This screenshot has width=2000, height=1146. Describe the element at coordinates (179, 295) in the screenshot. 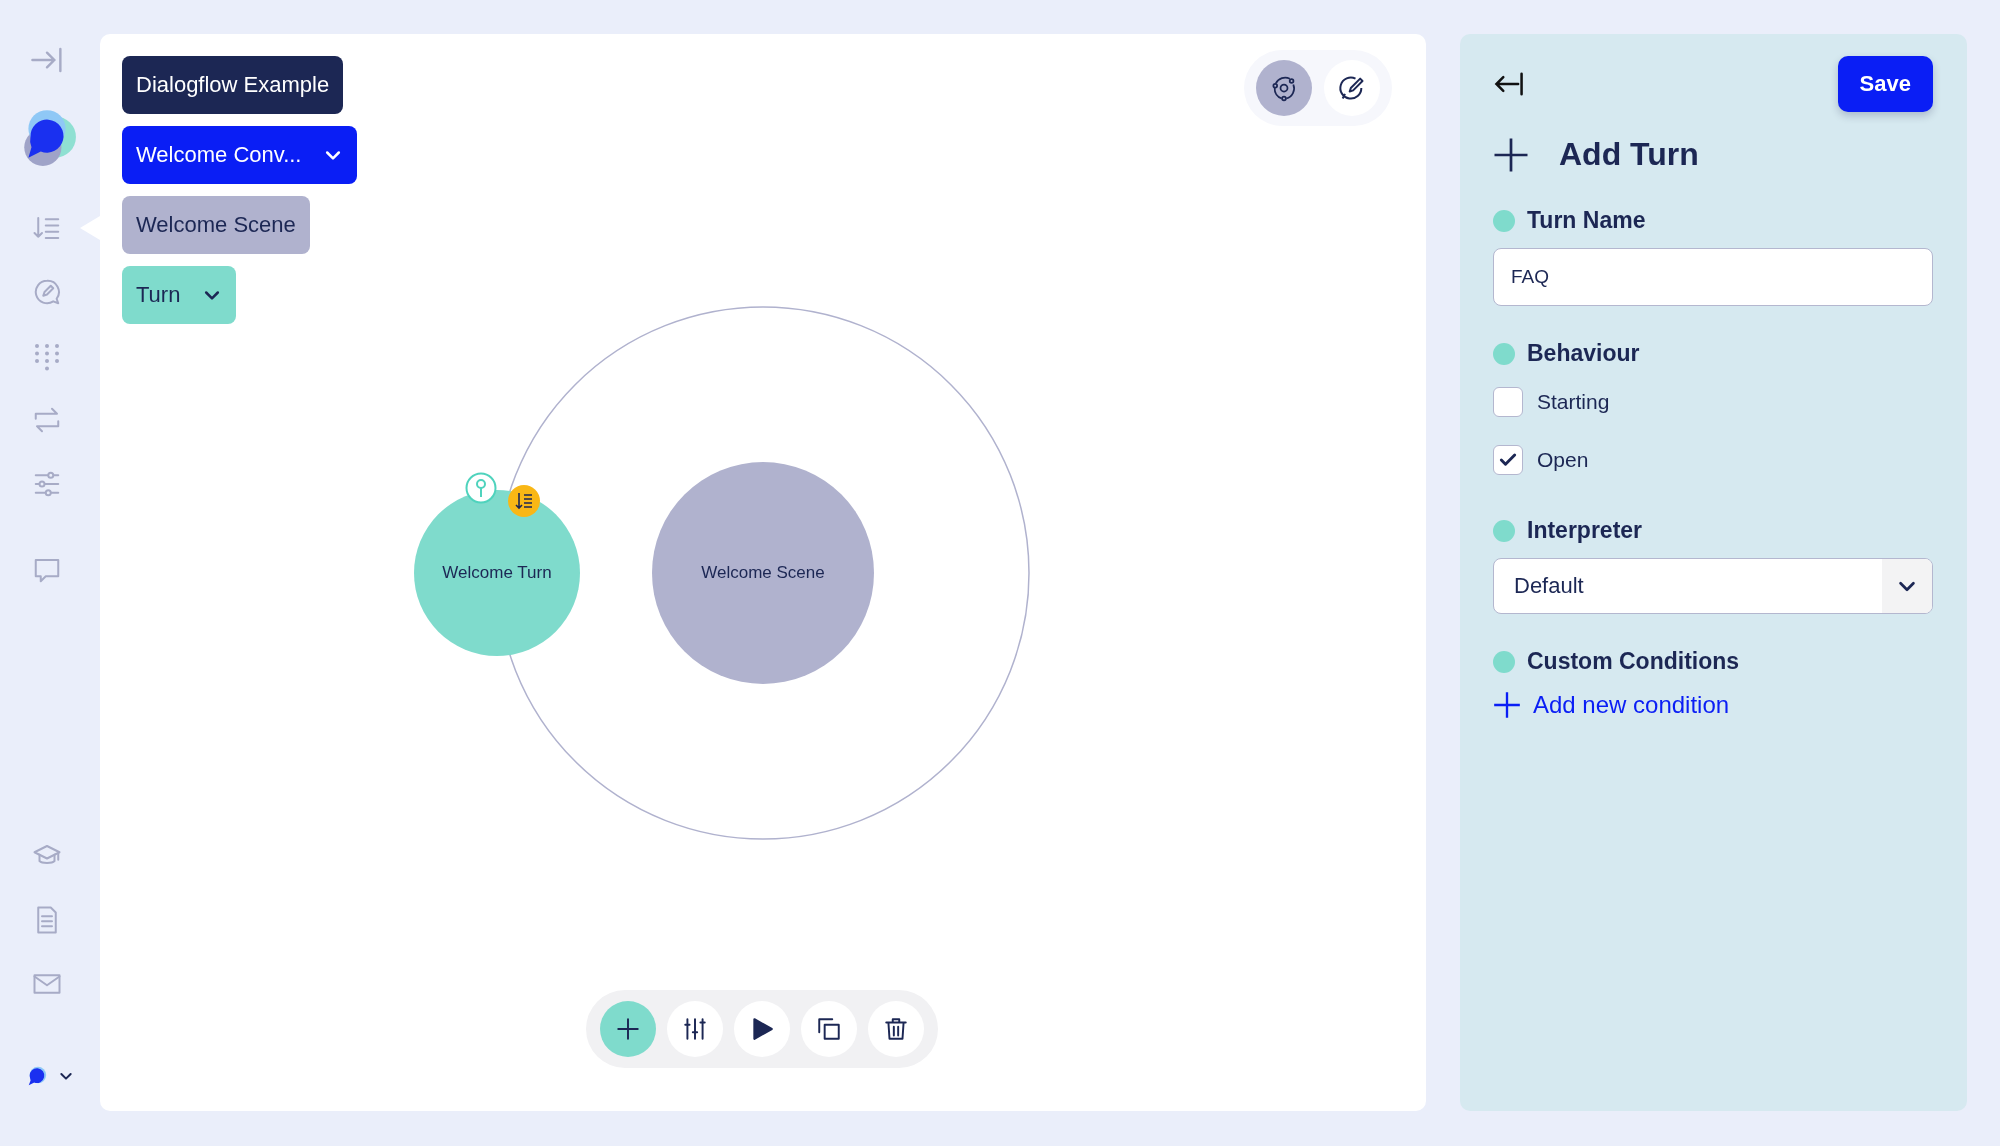

I see `breadcrumb-button: Turn` at that location.